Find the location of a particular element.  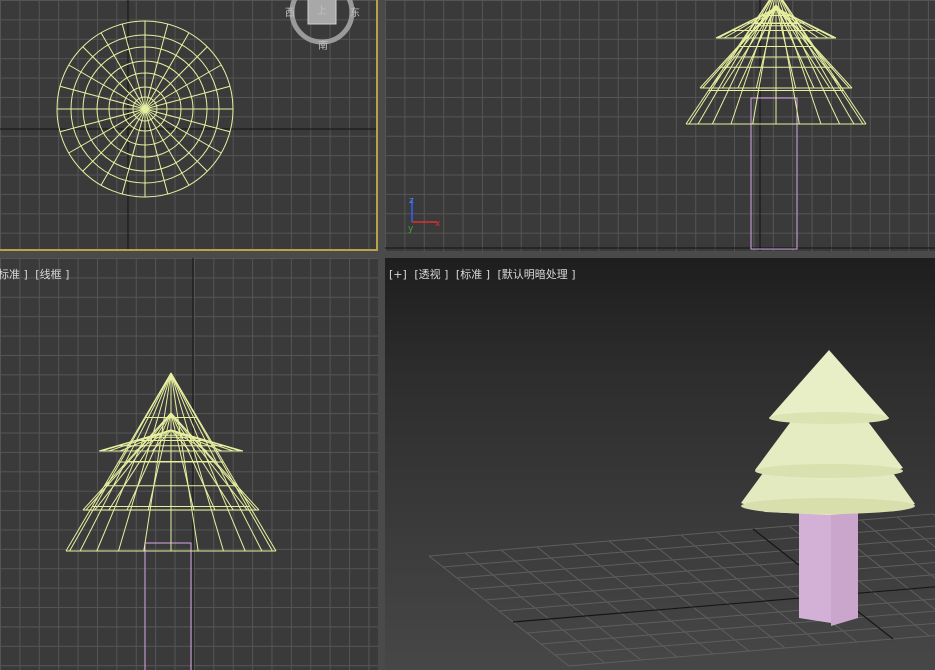

tree-wireframe-front is located at coordinates (776, 125).